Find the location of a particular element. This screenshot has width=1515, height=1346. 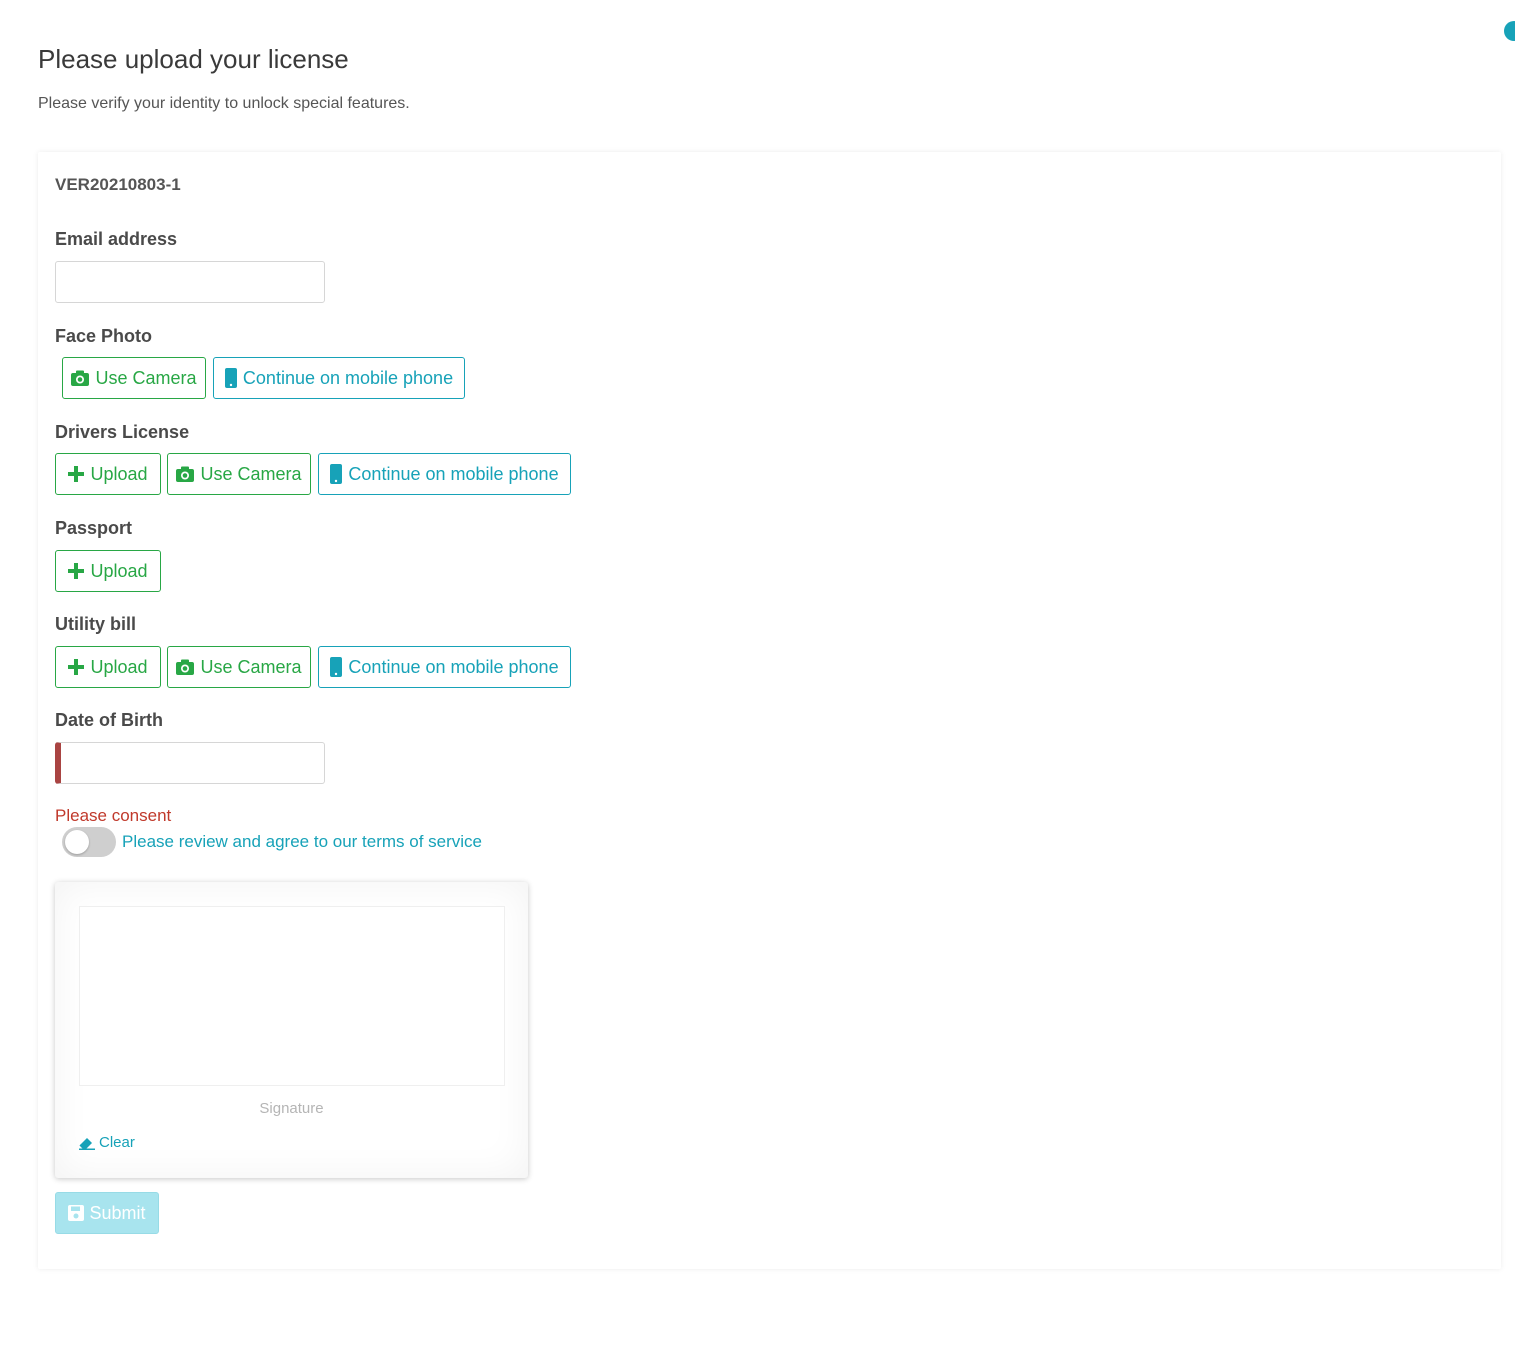

email-field is located at coordinates (190, 282).